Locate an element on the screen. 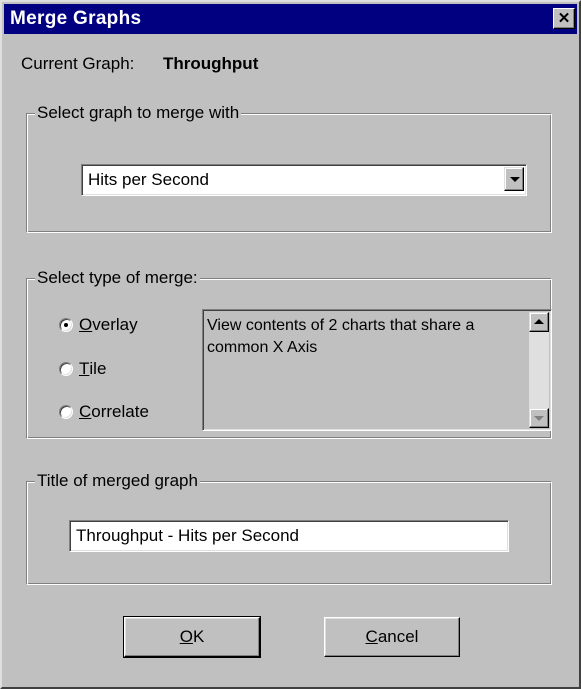 The image size is (581, 689). chevron-down-icon is located at coordinates (515, 179).